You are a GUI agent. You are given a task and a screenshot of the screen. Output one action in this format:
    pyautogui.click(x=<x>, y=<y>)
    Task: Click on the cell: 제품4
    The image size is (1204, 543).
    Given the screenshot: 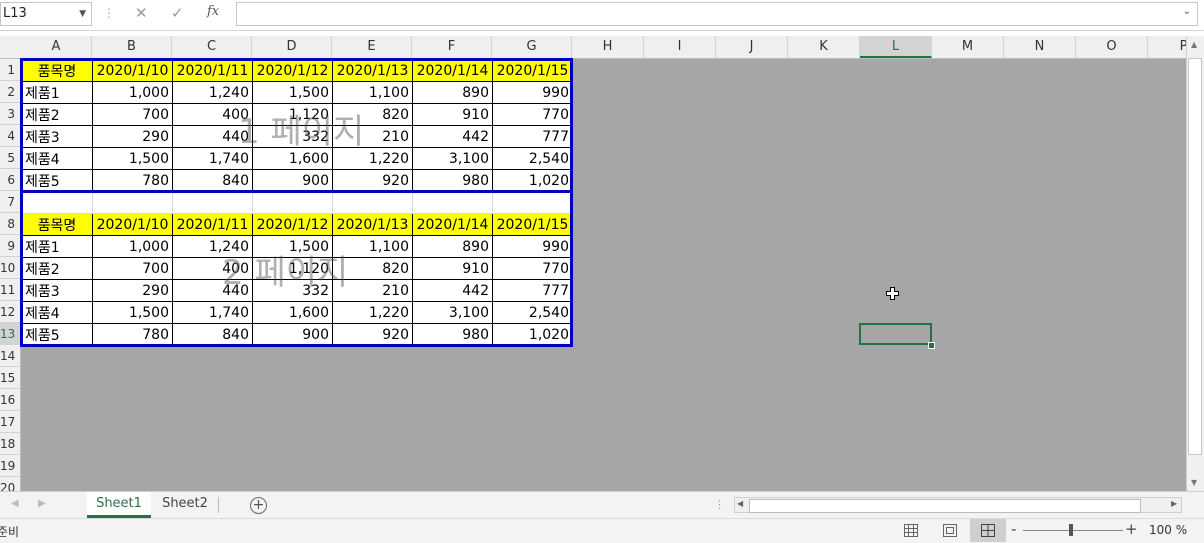 What is the action you would take?
    pyautogui.click(x=57, y=158)
    